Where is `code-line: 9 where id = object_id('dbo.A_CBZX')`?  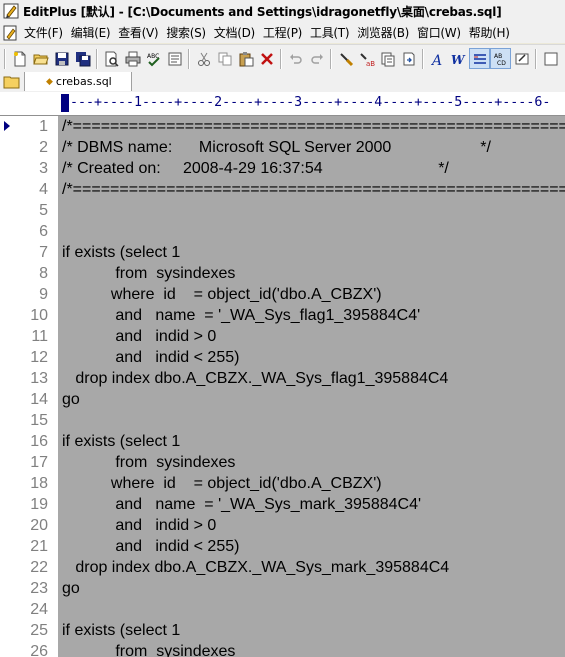 code-line: 9 where id = object_id('dbo.A_CBZX') is located at coordinates (282, 294).